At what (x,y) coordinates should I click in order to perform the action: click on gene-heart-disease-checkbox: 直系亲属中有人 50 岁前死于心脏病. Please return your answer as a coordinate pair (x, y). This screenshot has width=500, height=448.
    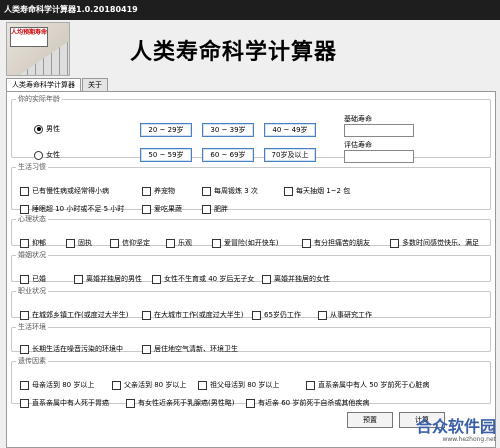
    Looking at the image, I should click on (367, 385).